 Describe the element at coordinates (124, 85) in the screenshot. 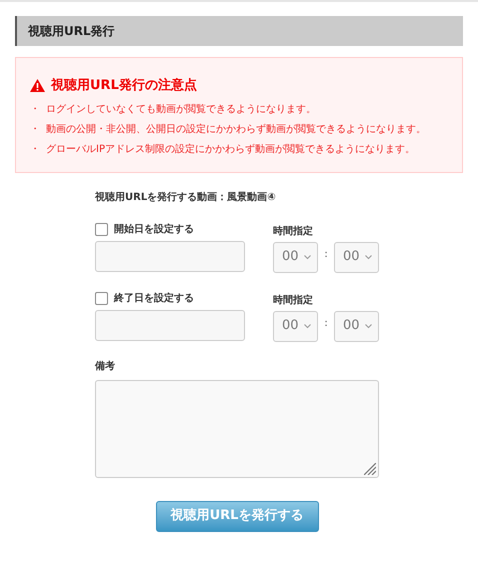

I see `notice-title: 視聴用URL発行の注意点` at that location.